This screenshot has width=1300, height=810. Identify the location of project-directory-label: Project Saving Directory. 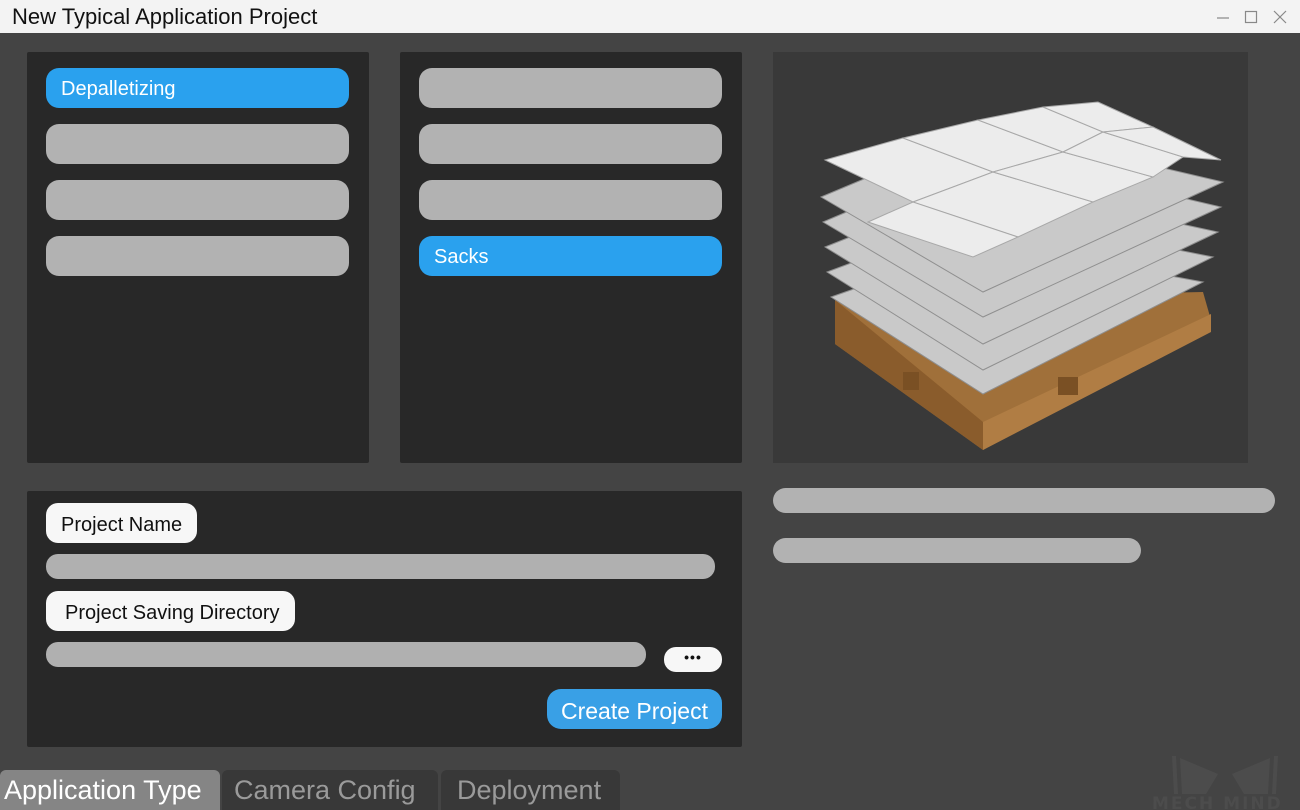
(170, 611).